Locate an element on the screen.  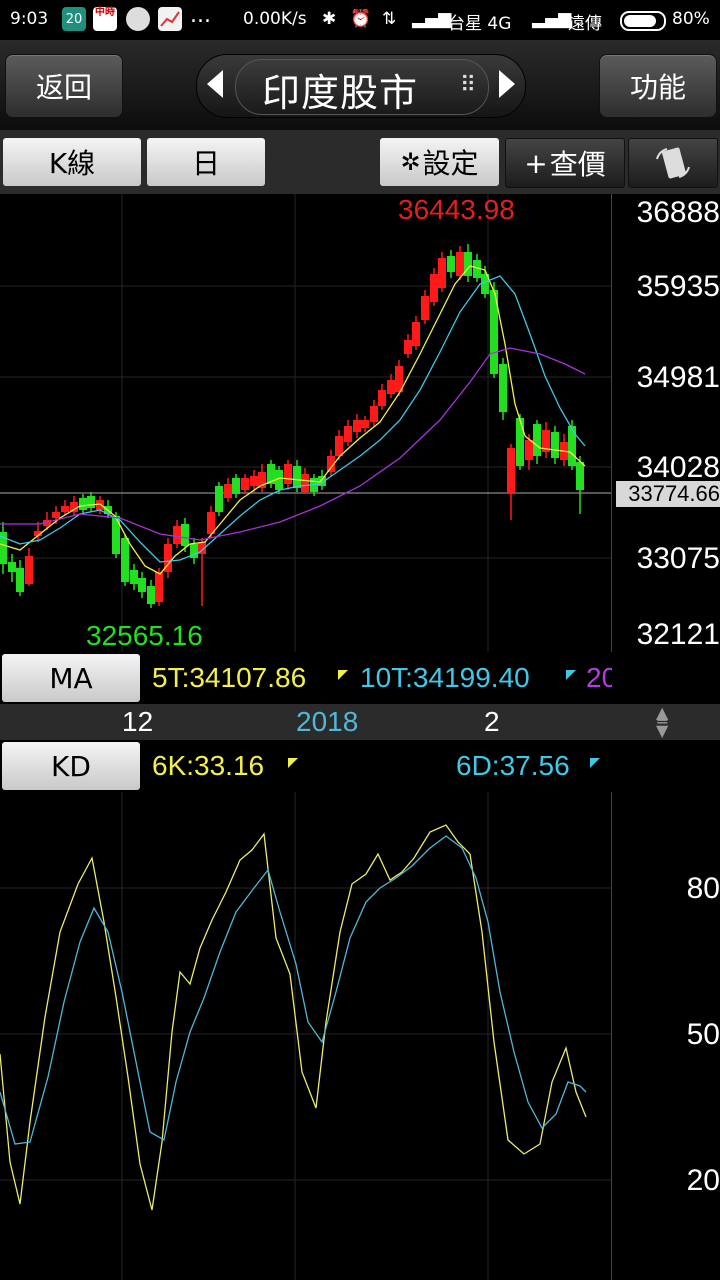
battery-icon is located at coordinates (643, 21).